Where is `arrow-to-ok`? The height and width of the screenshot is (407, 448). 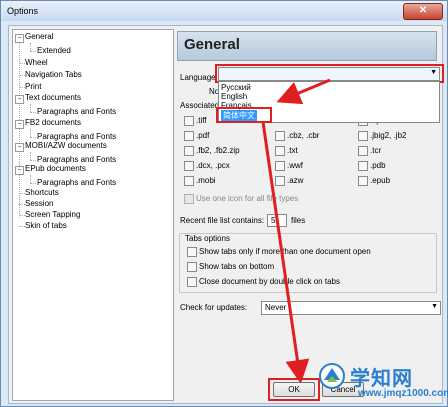
arrow-to-ok is located at coordinates (285, 252).